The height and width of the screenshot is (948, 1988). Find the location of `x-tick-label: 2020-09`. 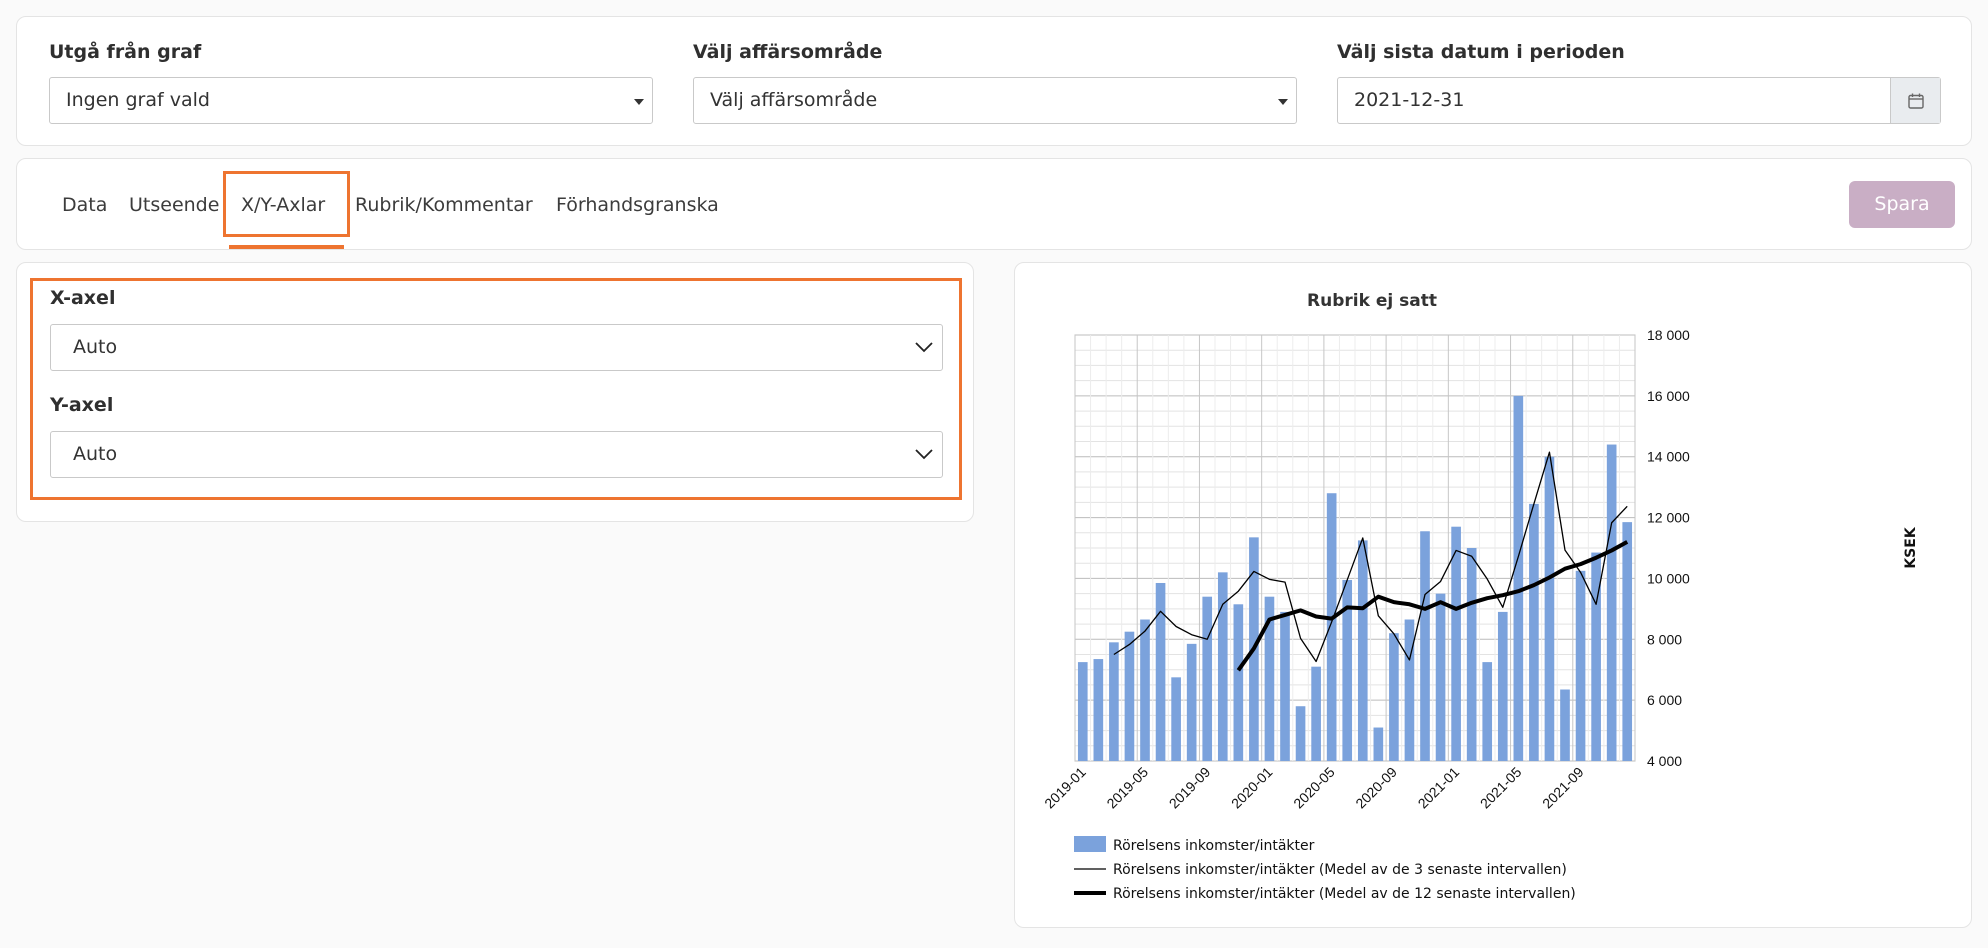

x-tick-label: 2020-09 is located at coordinates (1376, 788).